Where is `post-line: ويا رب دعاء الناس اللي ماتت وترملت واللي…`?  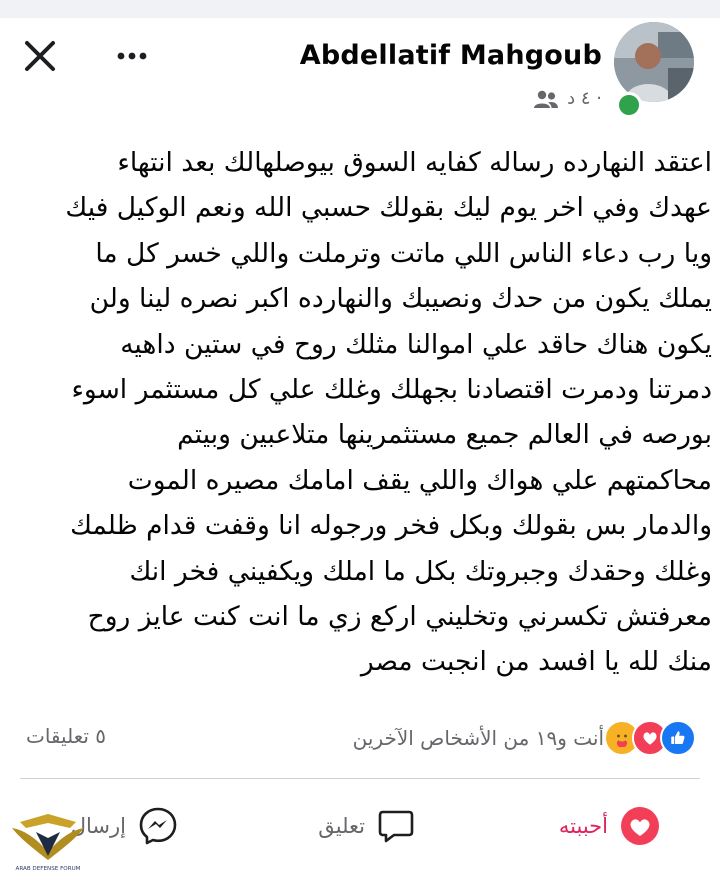
post-line: ويا رب دعاء الناس اللي ماتت وترملت واللي… is located at coordinates (403, 253).